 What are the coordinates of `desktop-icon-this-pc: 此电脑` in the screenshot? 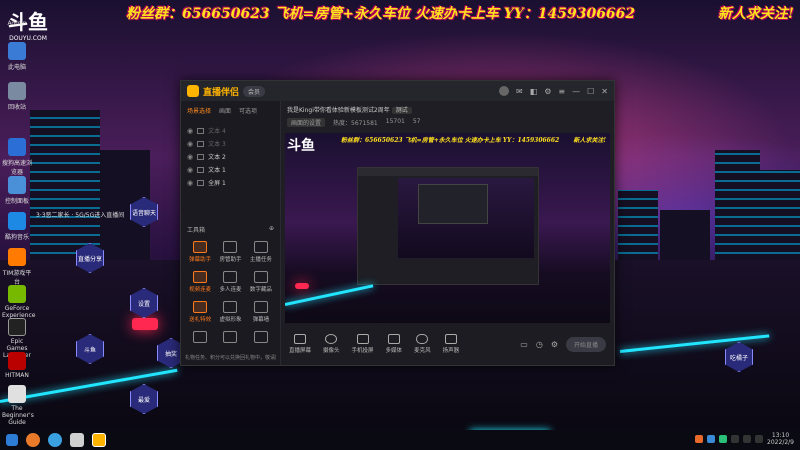 It's located at (17, 56).